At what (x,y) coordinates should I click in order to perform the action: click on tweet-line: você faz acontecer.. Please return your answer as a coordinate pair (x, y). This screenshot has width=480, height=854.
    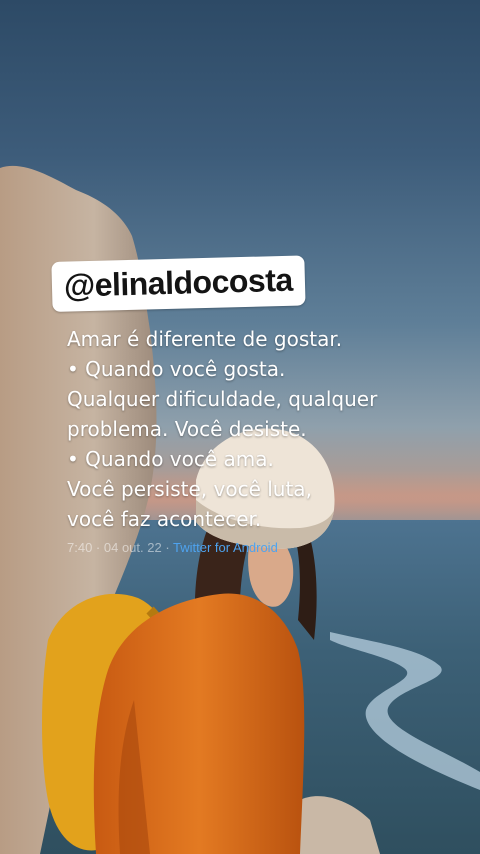
    Looking at the image, I should click on (164, 519).